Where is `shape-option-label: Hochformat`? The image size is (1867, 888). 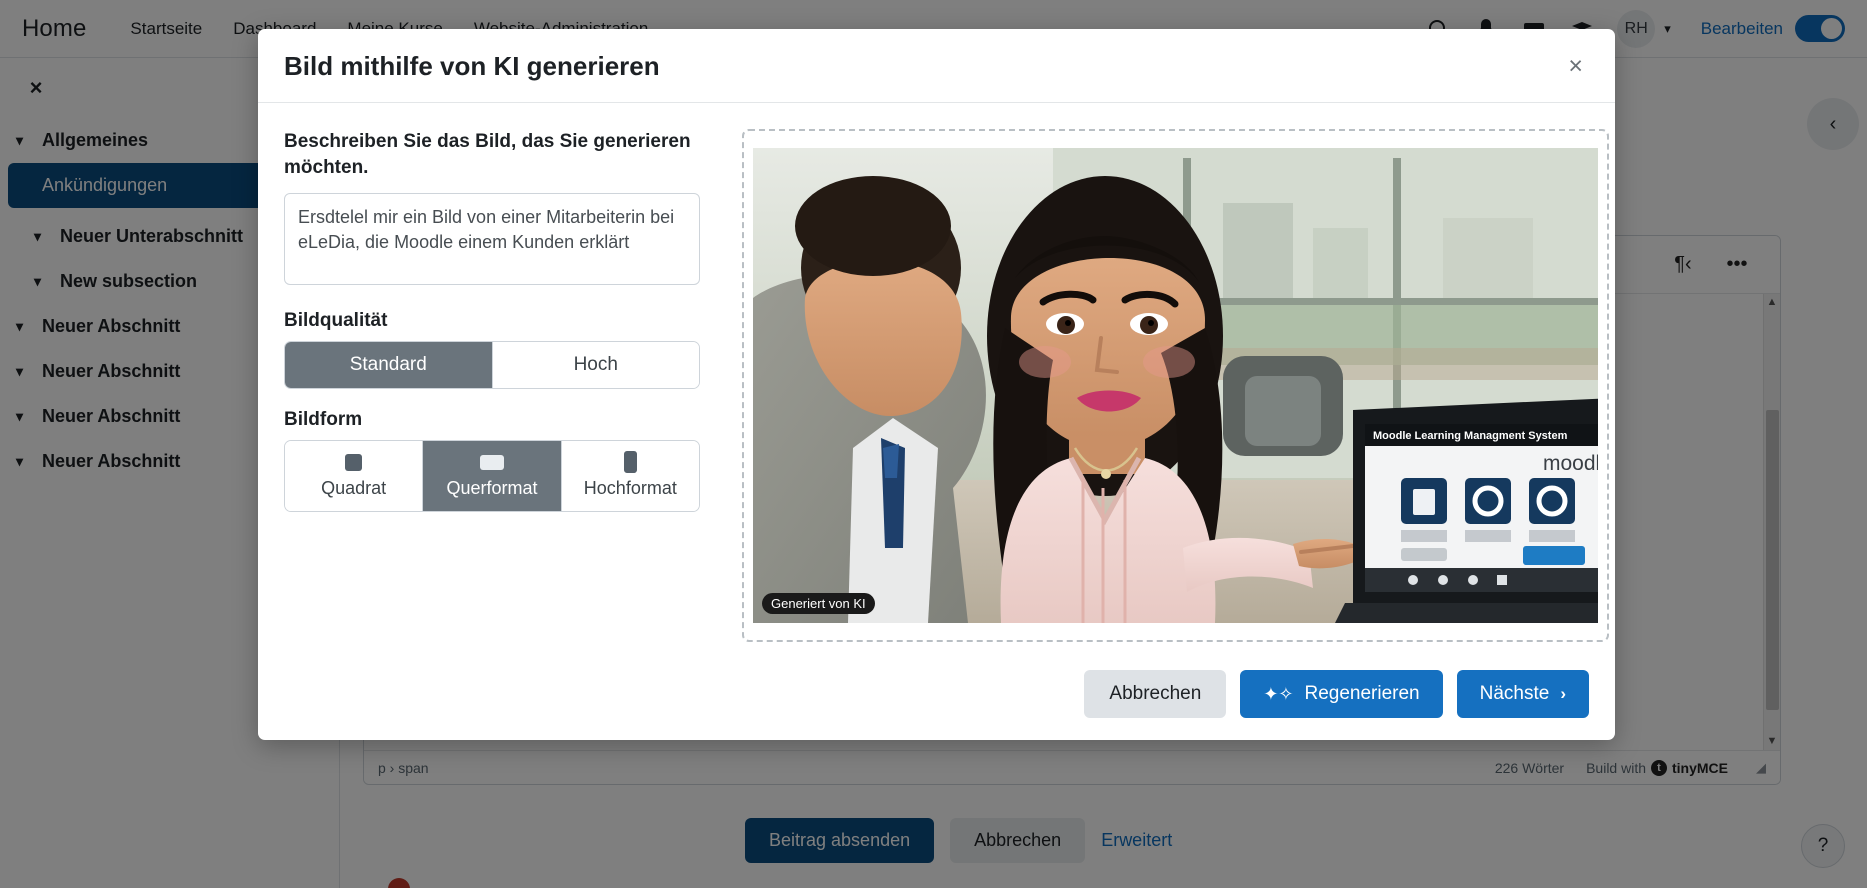 shape-option-label: Hochformat is located at coordinates (630, 488).